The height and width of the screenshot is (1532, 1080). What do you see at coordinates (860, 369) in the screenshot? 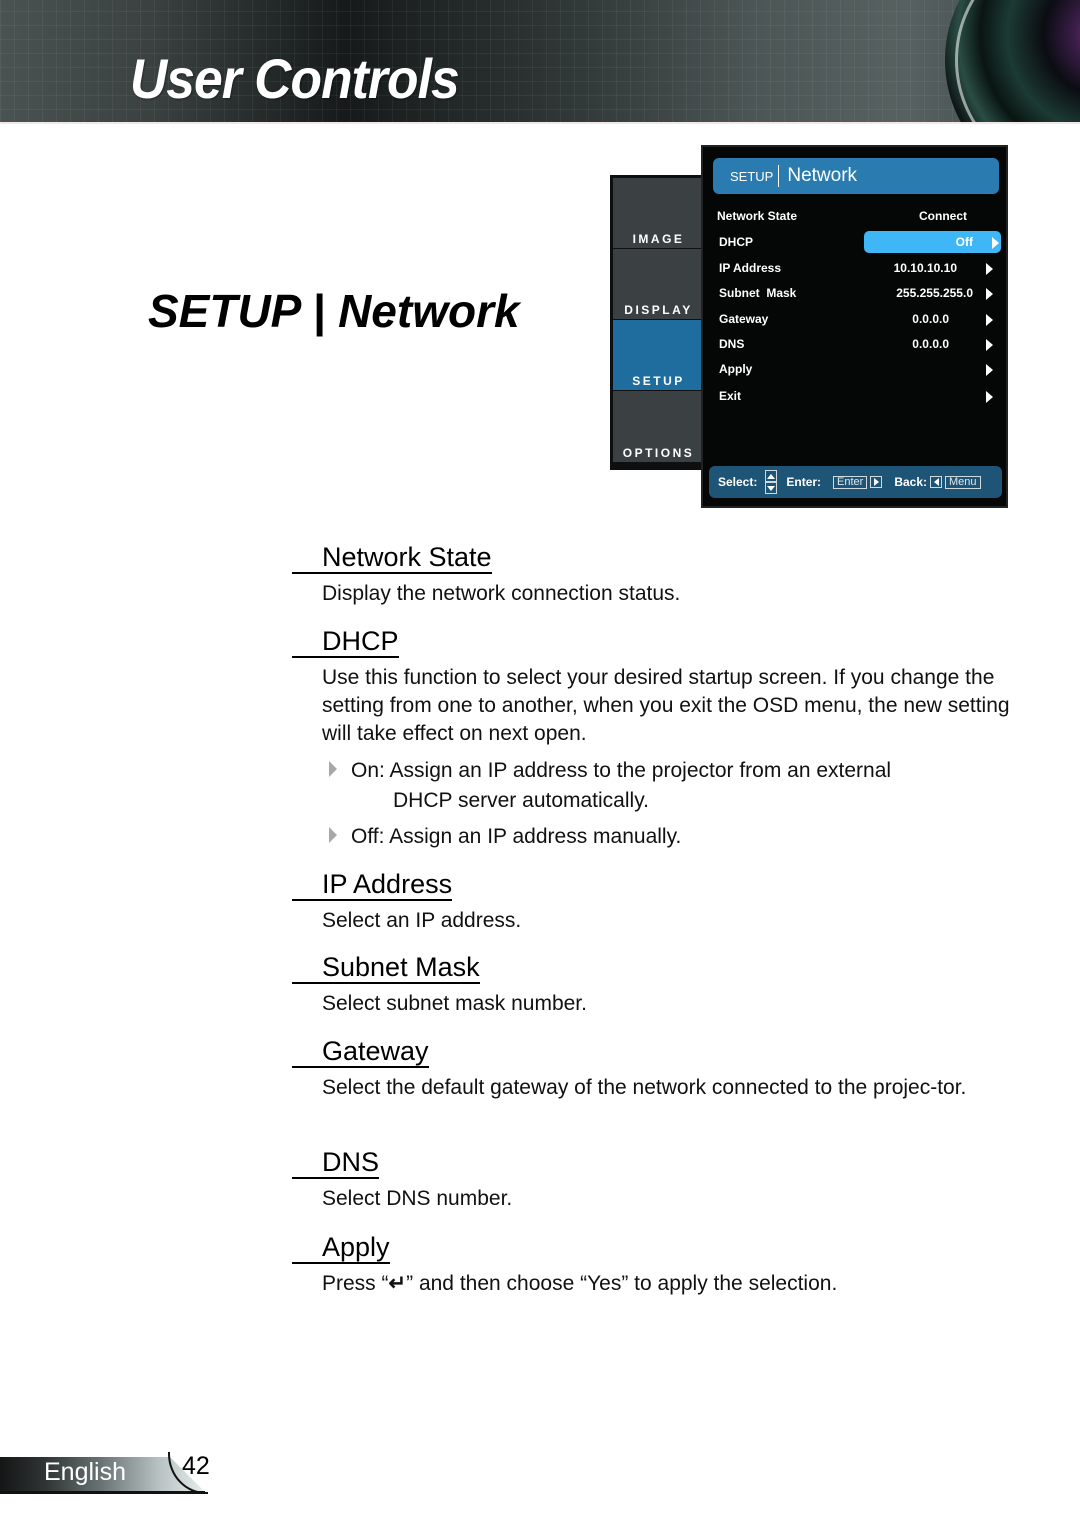
I see `osd-row-apply: Apply` at bounding box center [860, 369].